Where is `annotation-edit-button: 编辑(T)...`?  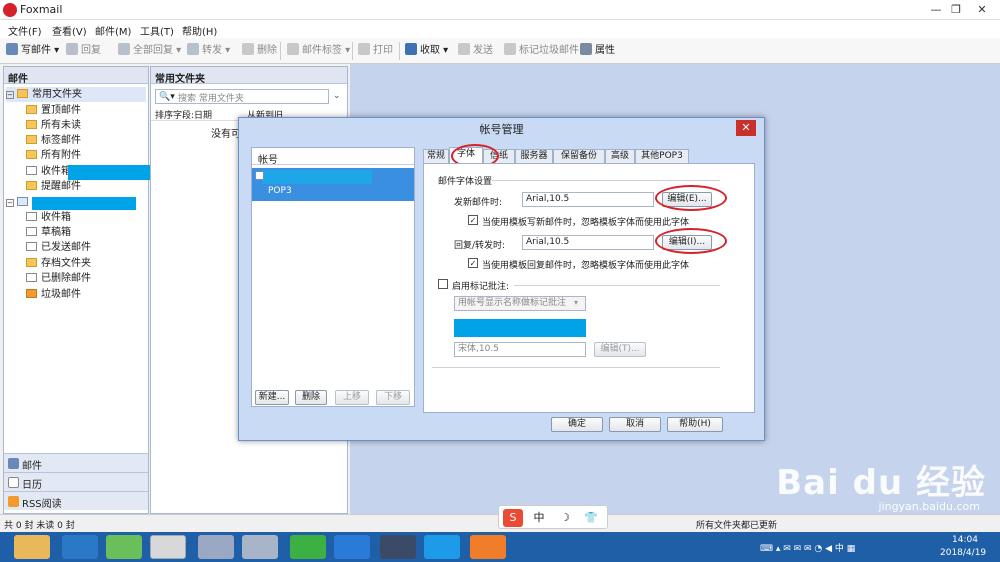
annotation-edit-button: 编辑(T)... is located at coordinates (620, 349).